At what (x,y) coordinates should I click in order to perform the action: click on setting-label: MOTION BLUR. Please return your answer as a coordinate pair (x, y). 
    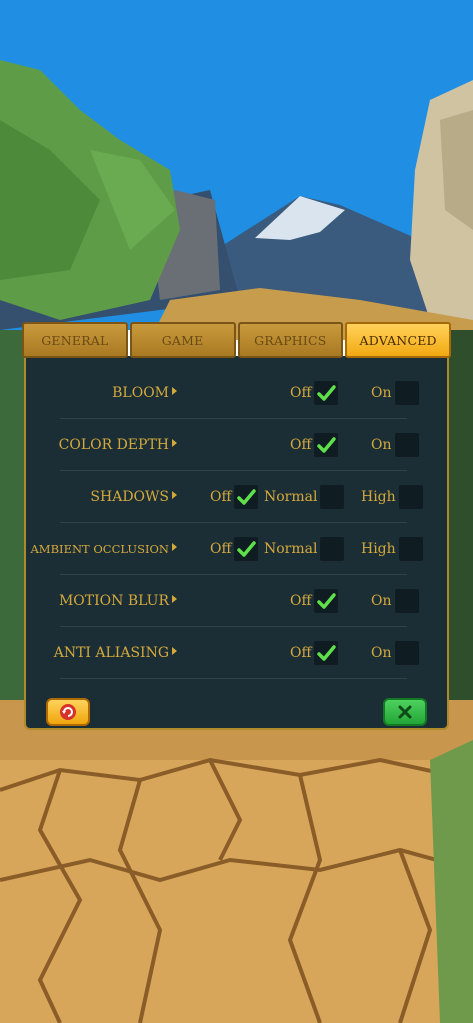
    Looking at the image, I should click on (113, 601).